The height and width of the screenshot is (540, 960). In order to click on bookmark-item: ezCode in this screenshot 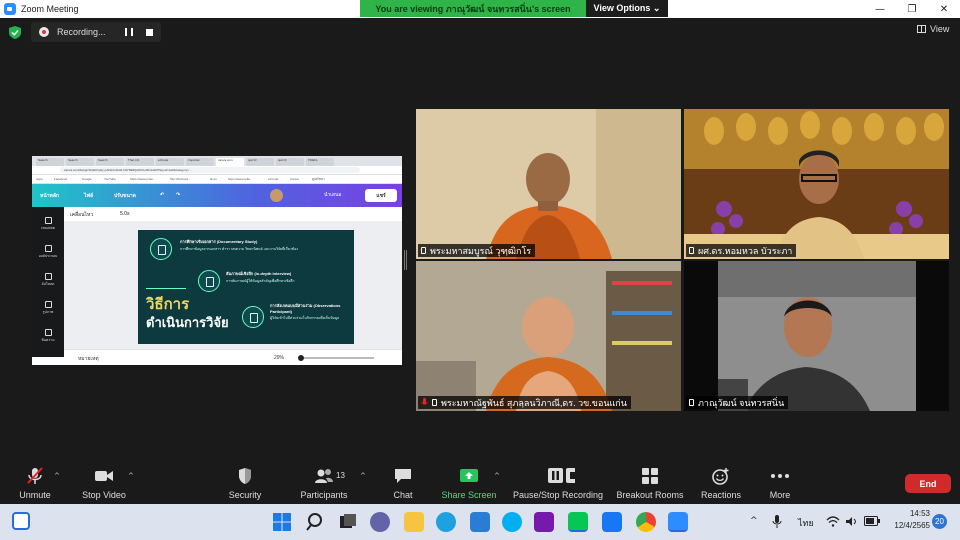, I will do `click(273, 179)`.